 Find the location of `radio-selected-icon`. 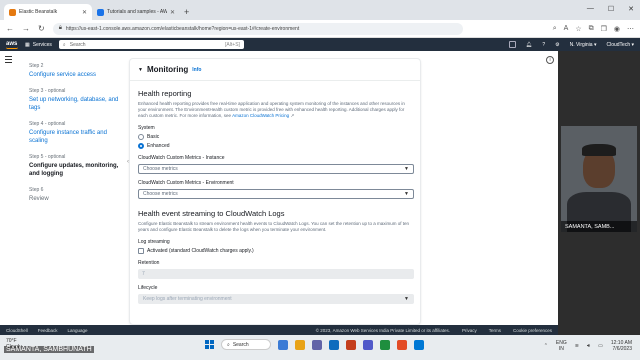

radio-selected-icon is located at coordinates (141, 146).